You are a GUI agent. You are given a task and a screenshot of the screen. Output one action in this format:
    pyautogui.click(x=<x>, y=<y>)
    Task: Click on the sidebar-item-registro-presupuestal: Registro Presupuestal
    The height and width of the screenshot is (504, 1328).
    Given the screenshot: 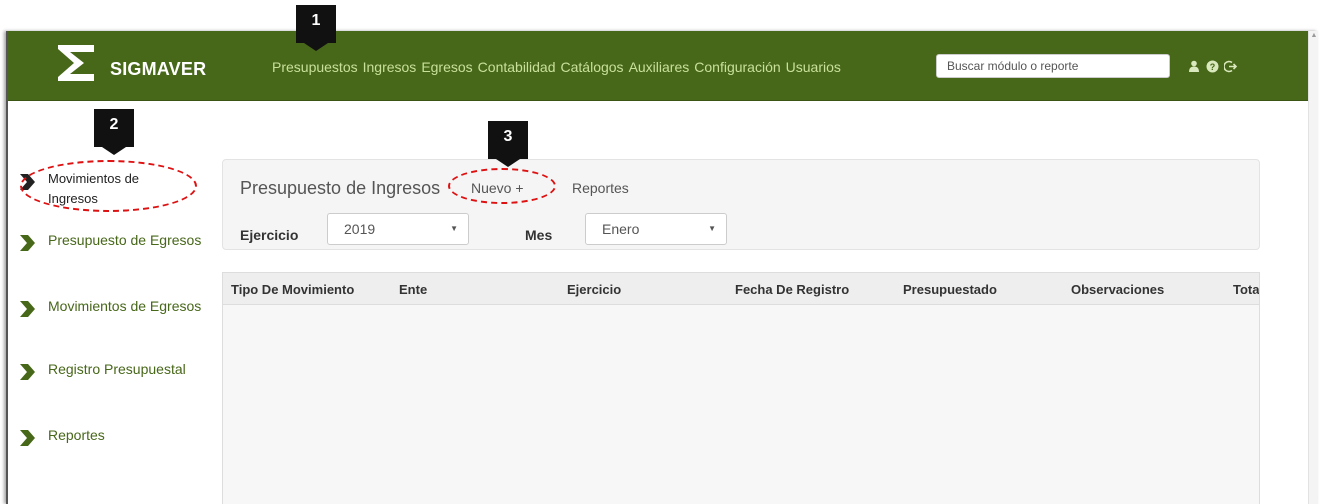 What is the action you would take?
    pyautogui.click(x=113, y=370)
    